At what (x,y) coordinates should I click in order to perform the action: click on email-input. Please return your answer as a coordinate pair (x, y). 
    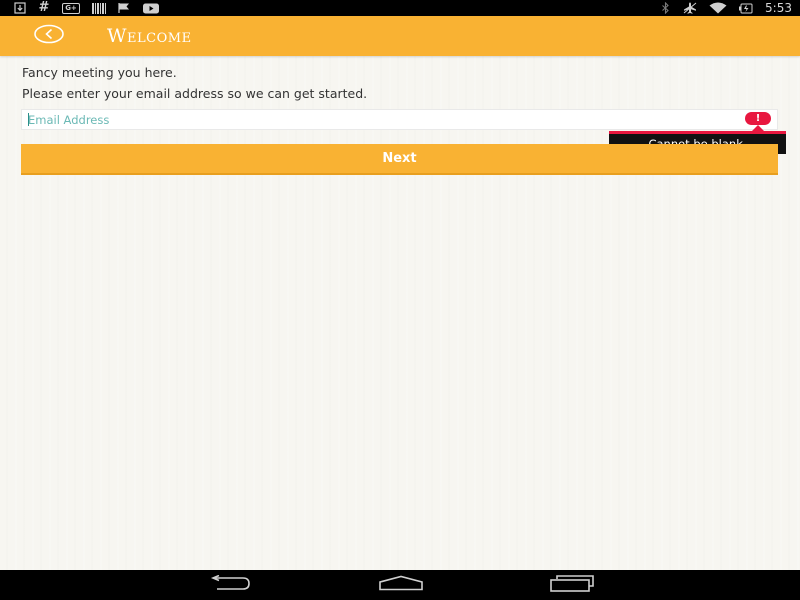
    Looking at the image, I should click on (378, 120).